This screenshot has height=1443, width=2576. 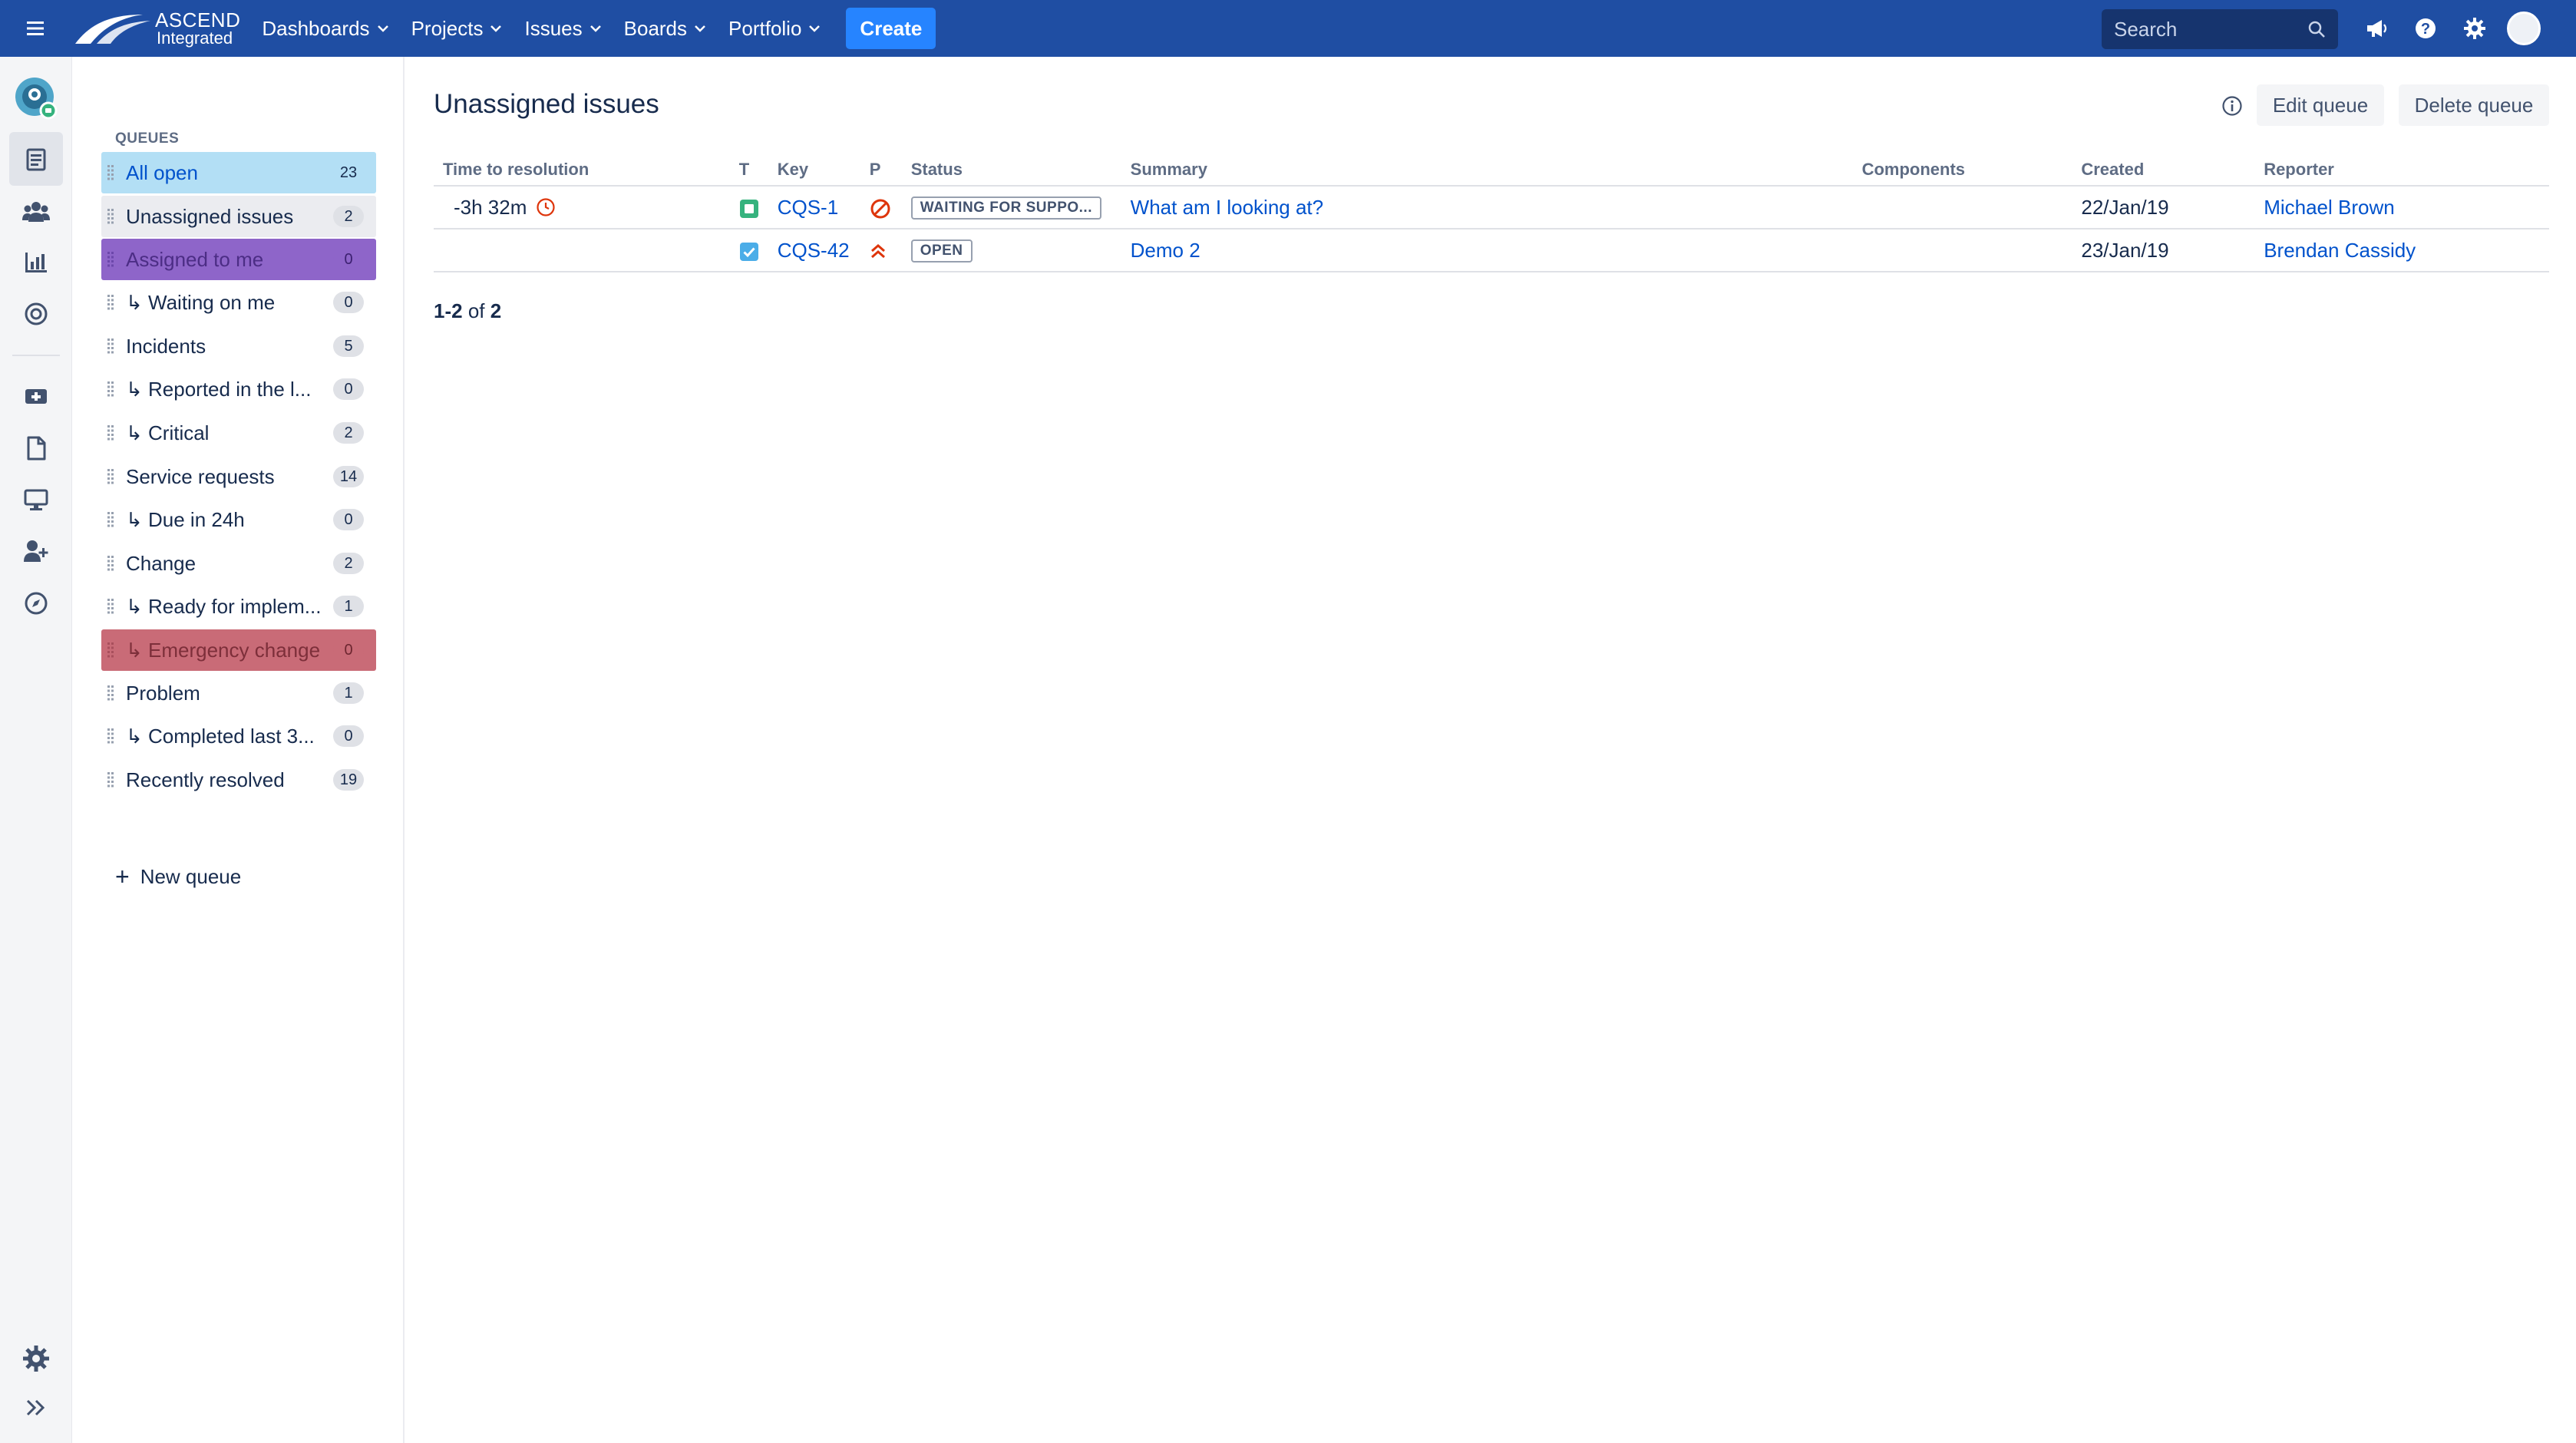 I want to click on column-header-created: Created, so click(x=2163, y=170).